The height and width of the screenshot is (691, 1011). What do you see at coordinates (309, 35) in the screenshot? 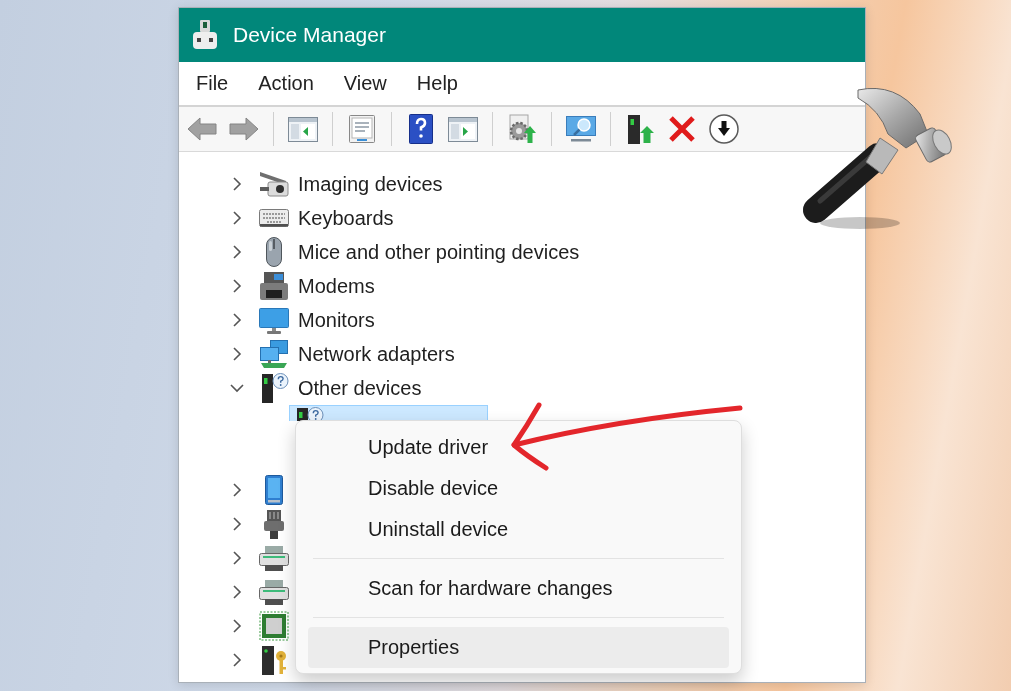
I see `window-title: Device Manager` at bounding box center [309, 35].